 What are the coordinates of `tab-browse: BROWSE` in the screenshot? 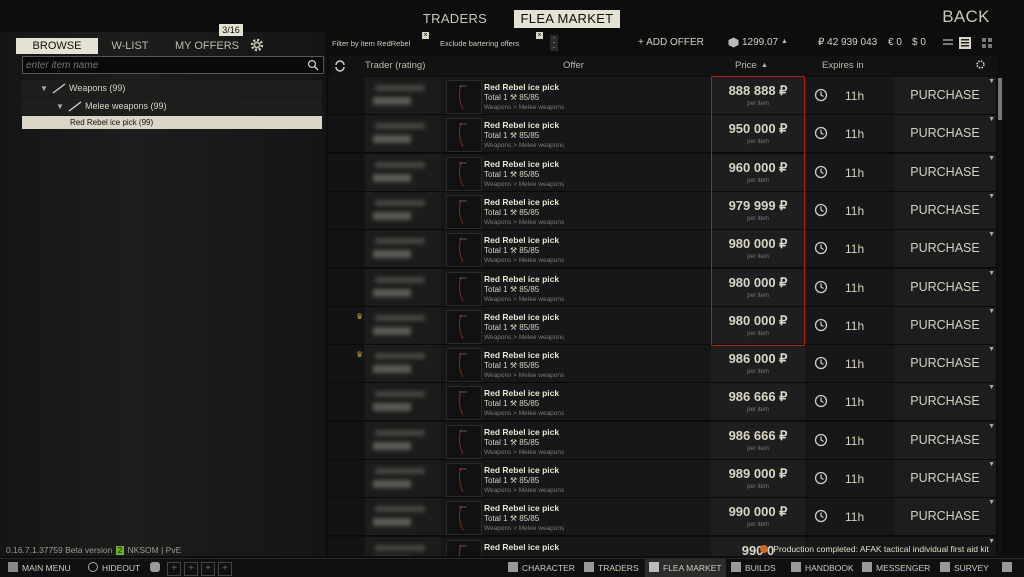 It's located at (57, 46).